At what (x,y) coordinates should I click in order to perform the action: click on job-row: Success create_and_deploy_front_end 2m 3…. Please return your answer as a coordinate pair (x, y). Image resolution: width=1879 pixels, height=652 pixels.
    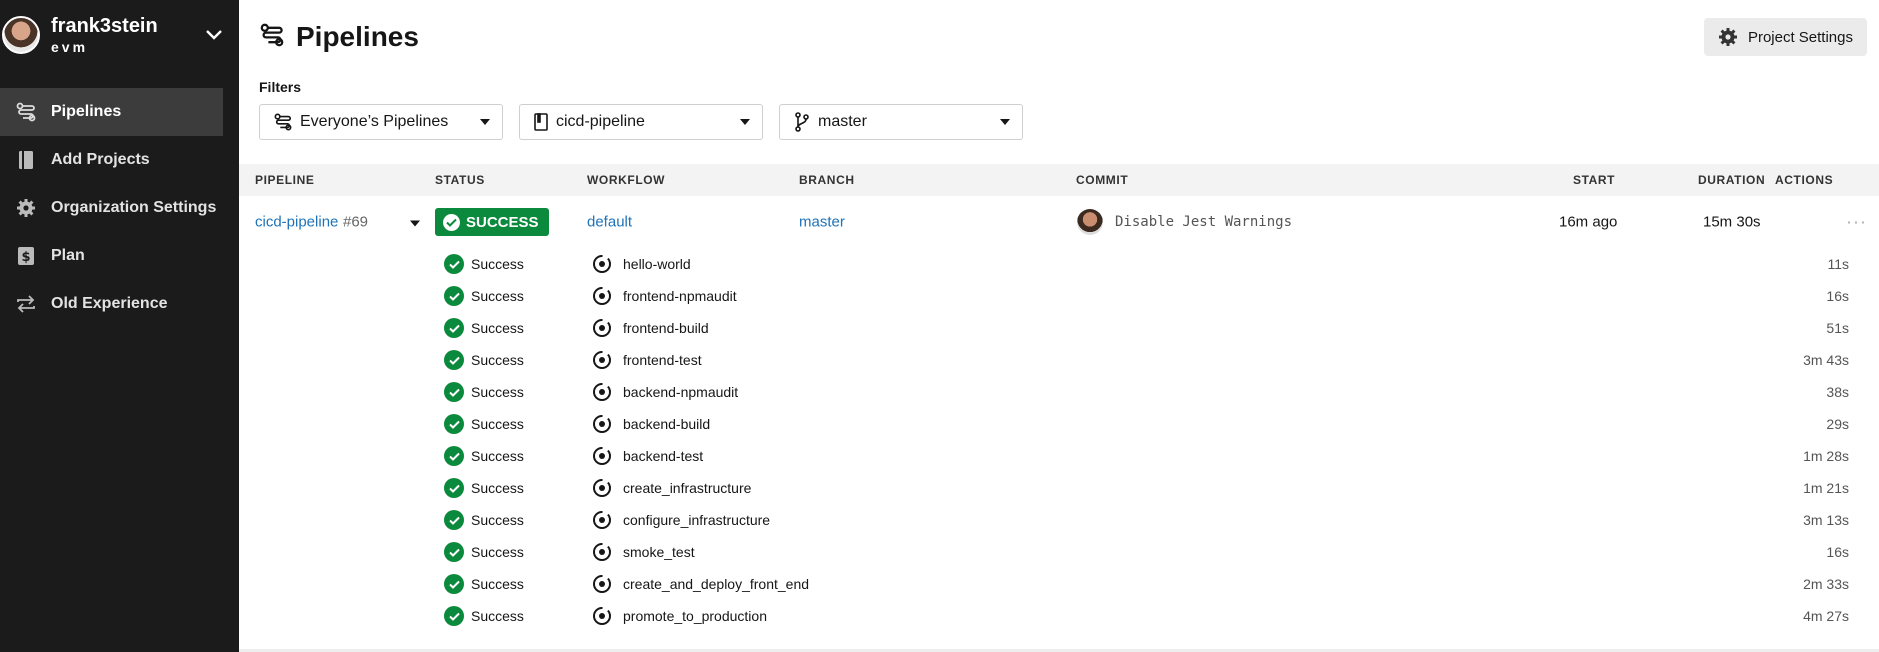
    Looking at the image, I should click on (1059, 584).